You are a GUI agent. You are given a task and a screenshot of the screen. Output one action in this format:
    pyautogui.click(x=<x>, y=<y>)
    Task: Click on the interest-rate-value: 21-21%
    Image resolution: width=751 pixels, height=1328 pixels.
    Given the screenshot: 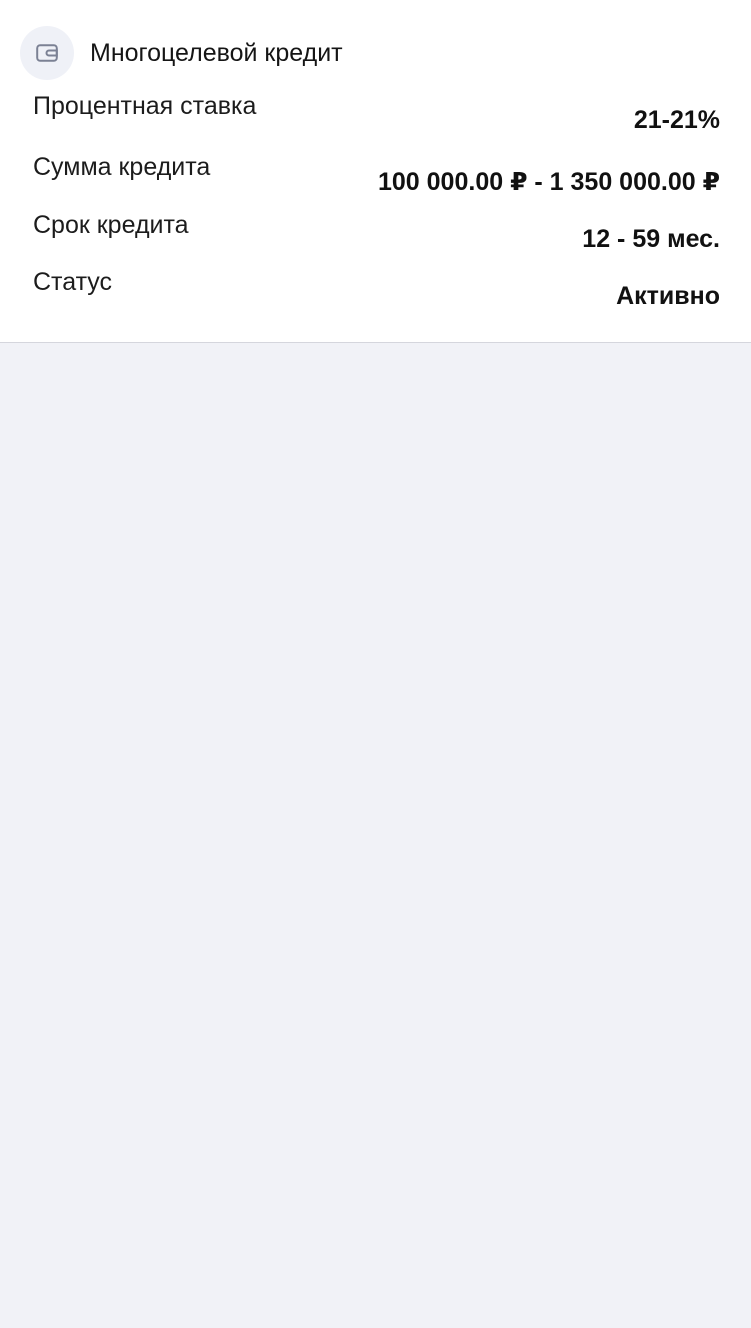 What is the action you would take?
    pyautogui.click(x=676, y=120)
    